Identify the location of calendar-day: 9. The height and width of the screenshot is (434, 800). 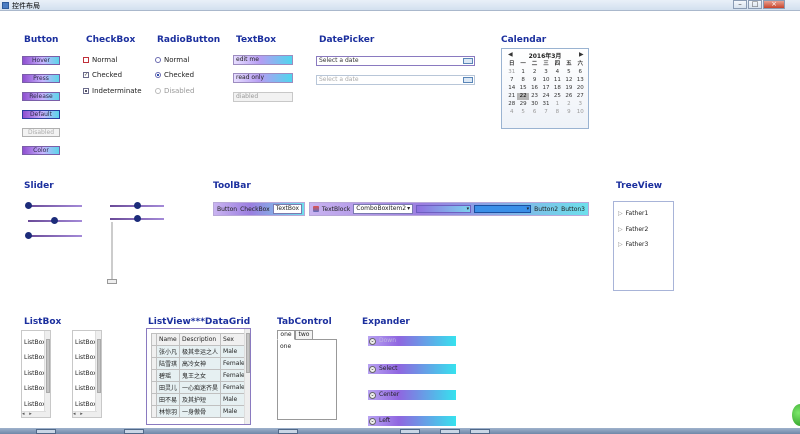
(534, 80).